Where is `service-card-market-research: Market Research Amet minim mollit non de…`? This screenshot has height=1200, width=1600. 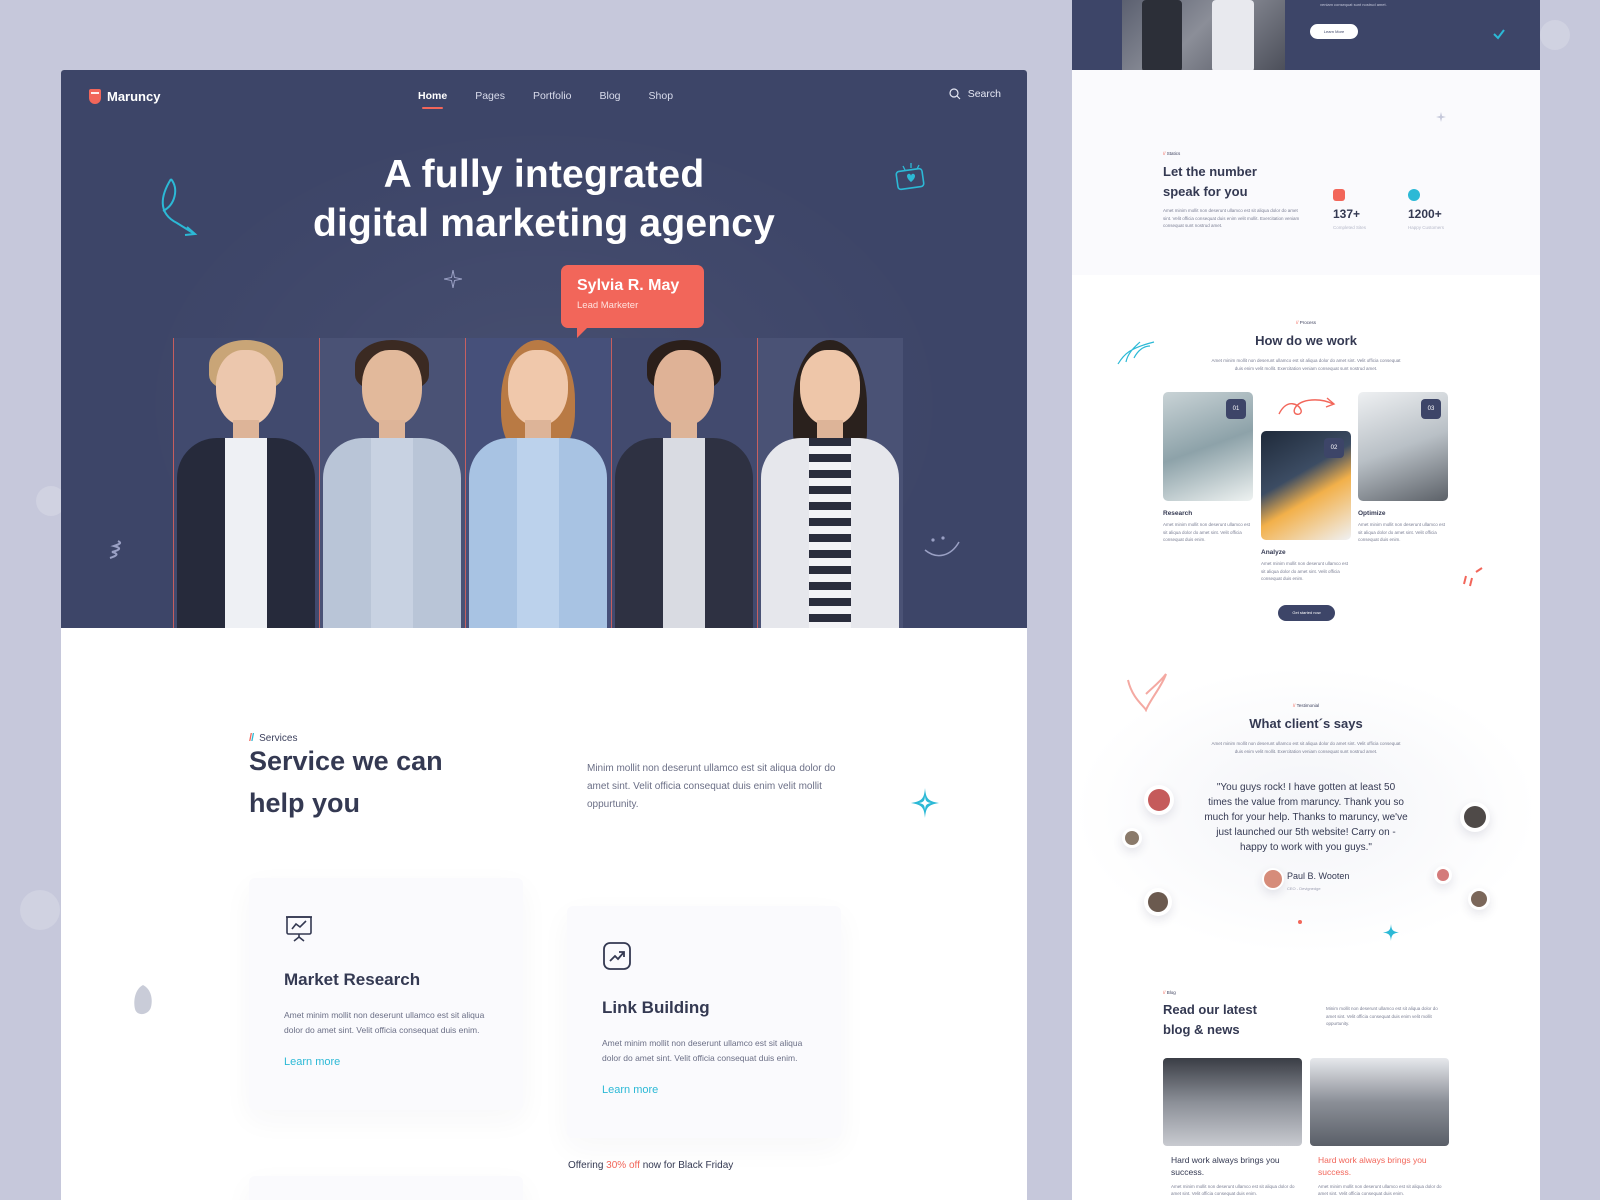 service-card-market-research: Market Research Amet minim mollit non de… is located at coordinates (386, 994).